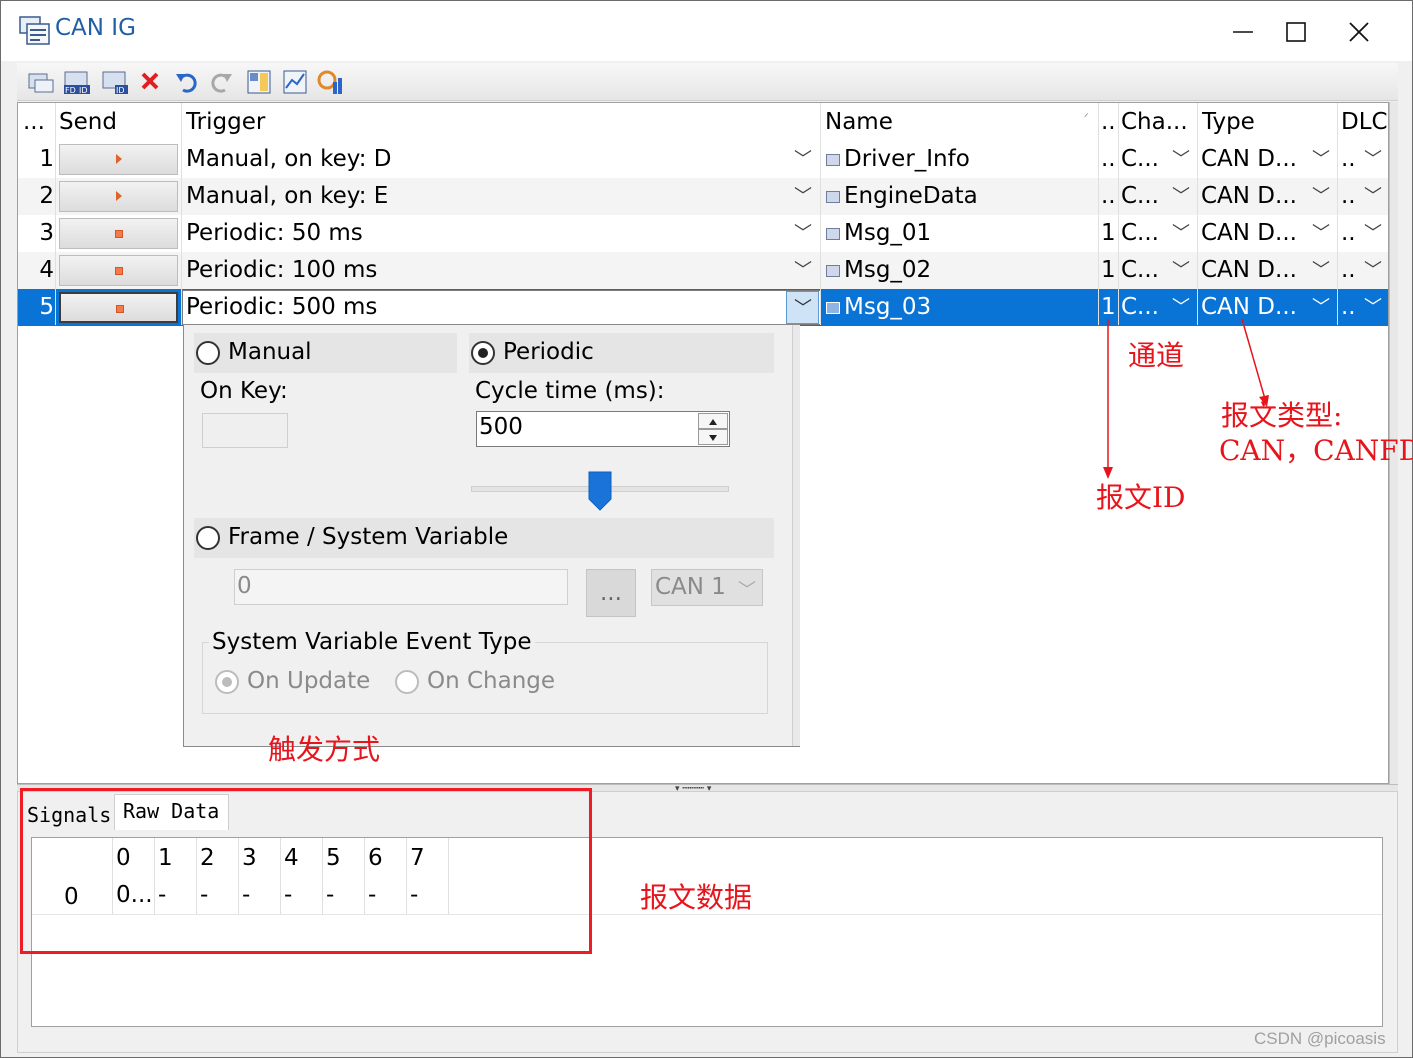  Describe the element at coordinates (1253, 359) in the screenshot. I see `arrow-line` at that location.